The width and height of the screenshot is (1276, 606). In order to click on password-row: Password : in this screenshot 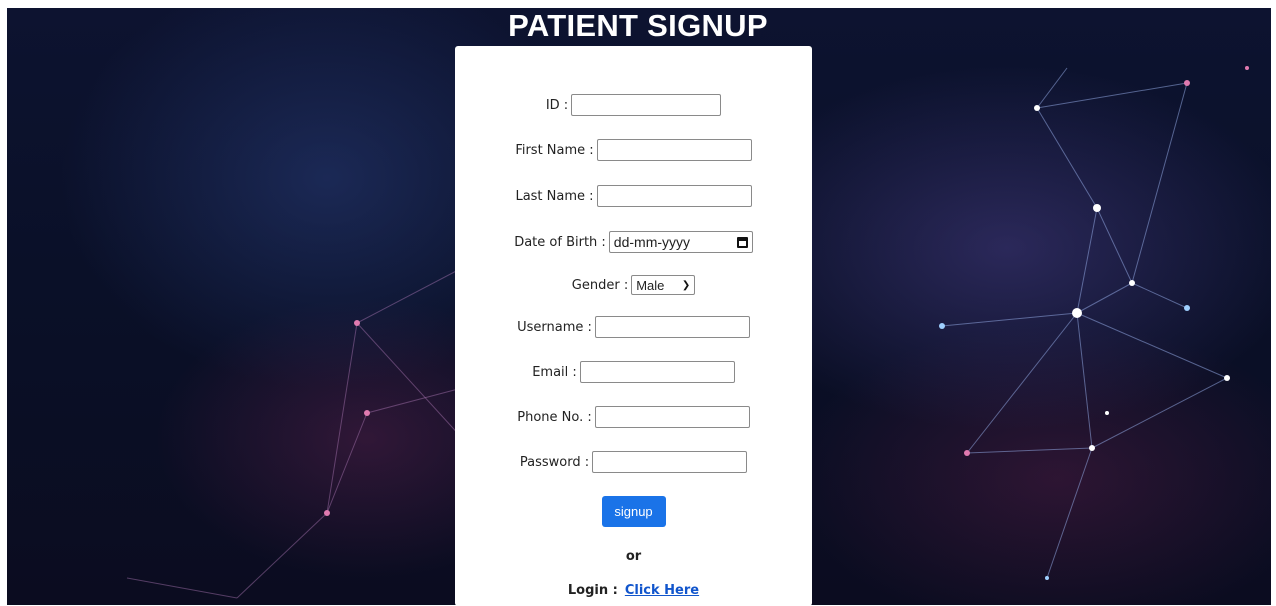, I will do `click(633, 462)`.